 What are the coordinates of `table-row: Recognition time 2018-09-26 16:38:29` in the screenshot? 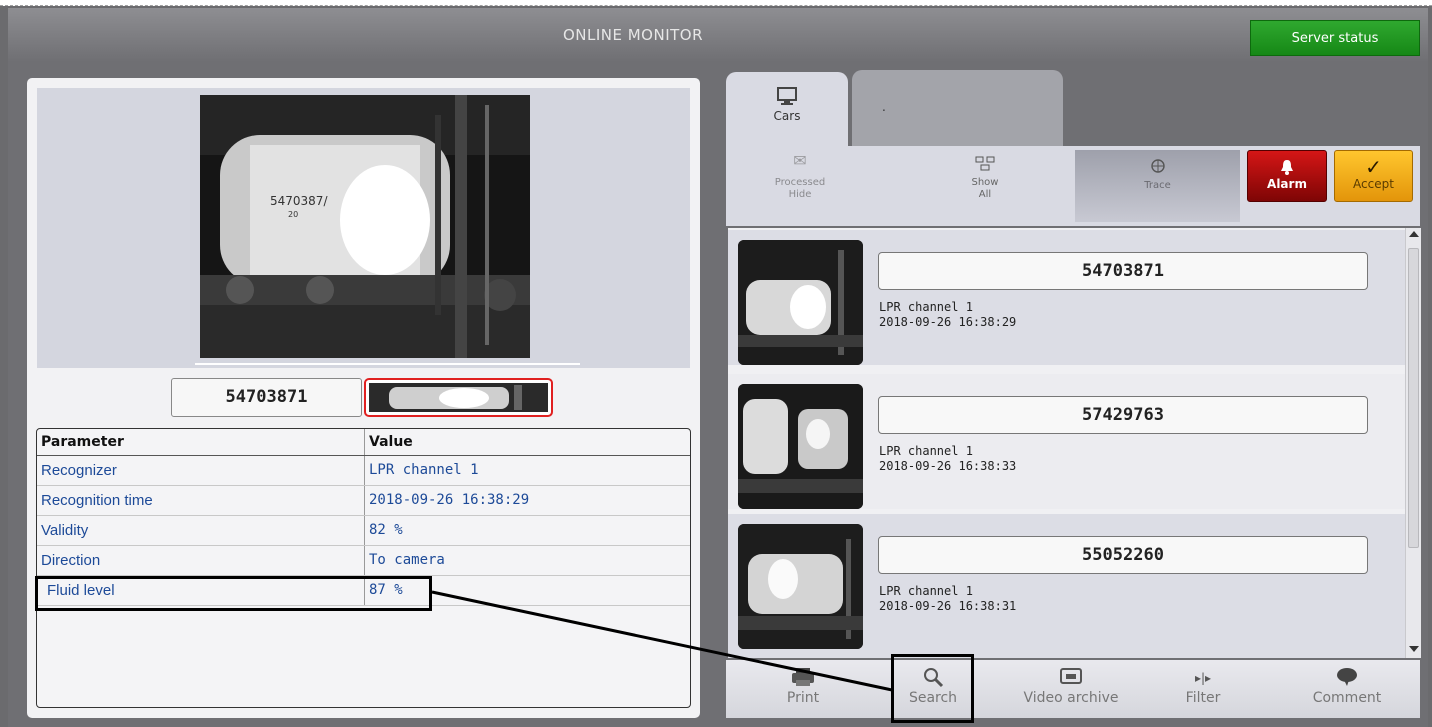 It's located at (363, 501).